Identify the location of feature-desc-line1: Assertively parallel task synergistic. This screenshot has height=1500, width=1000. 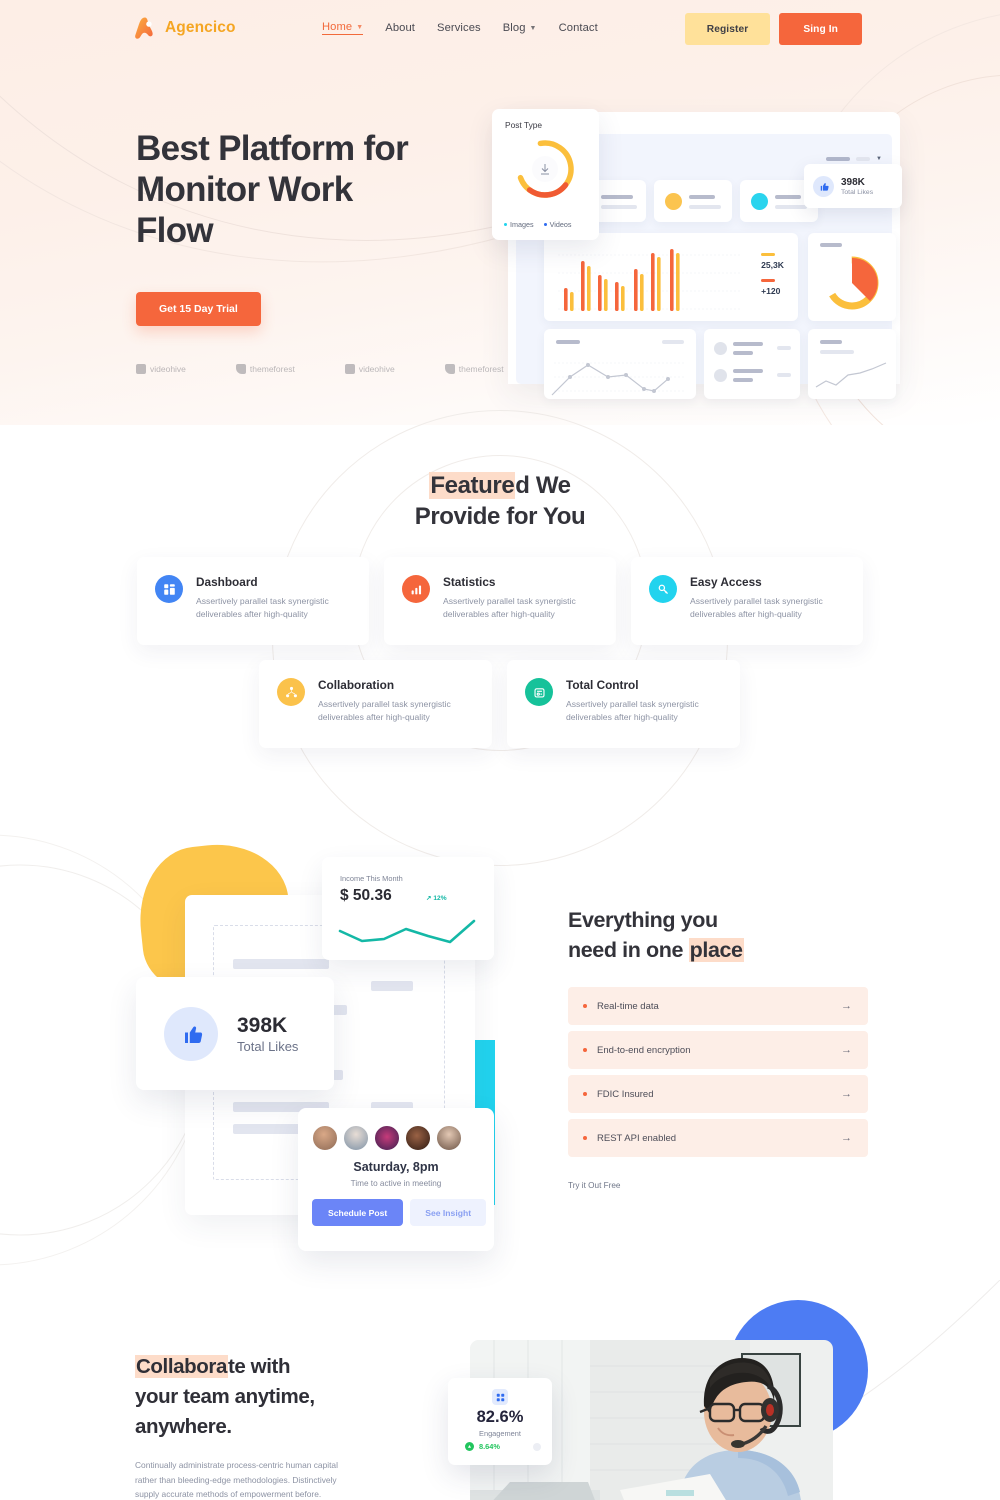
(262, 601).